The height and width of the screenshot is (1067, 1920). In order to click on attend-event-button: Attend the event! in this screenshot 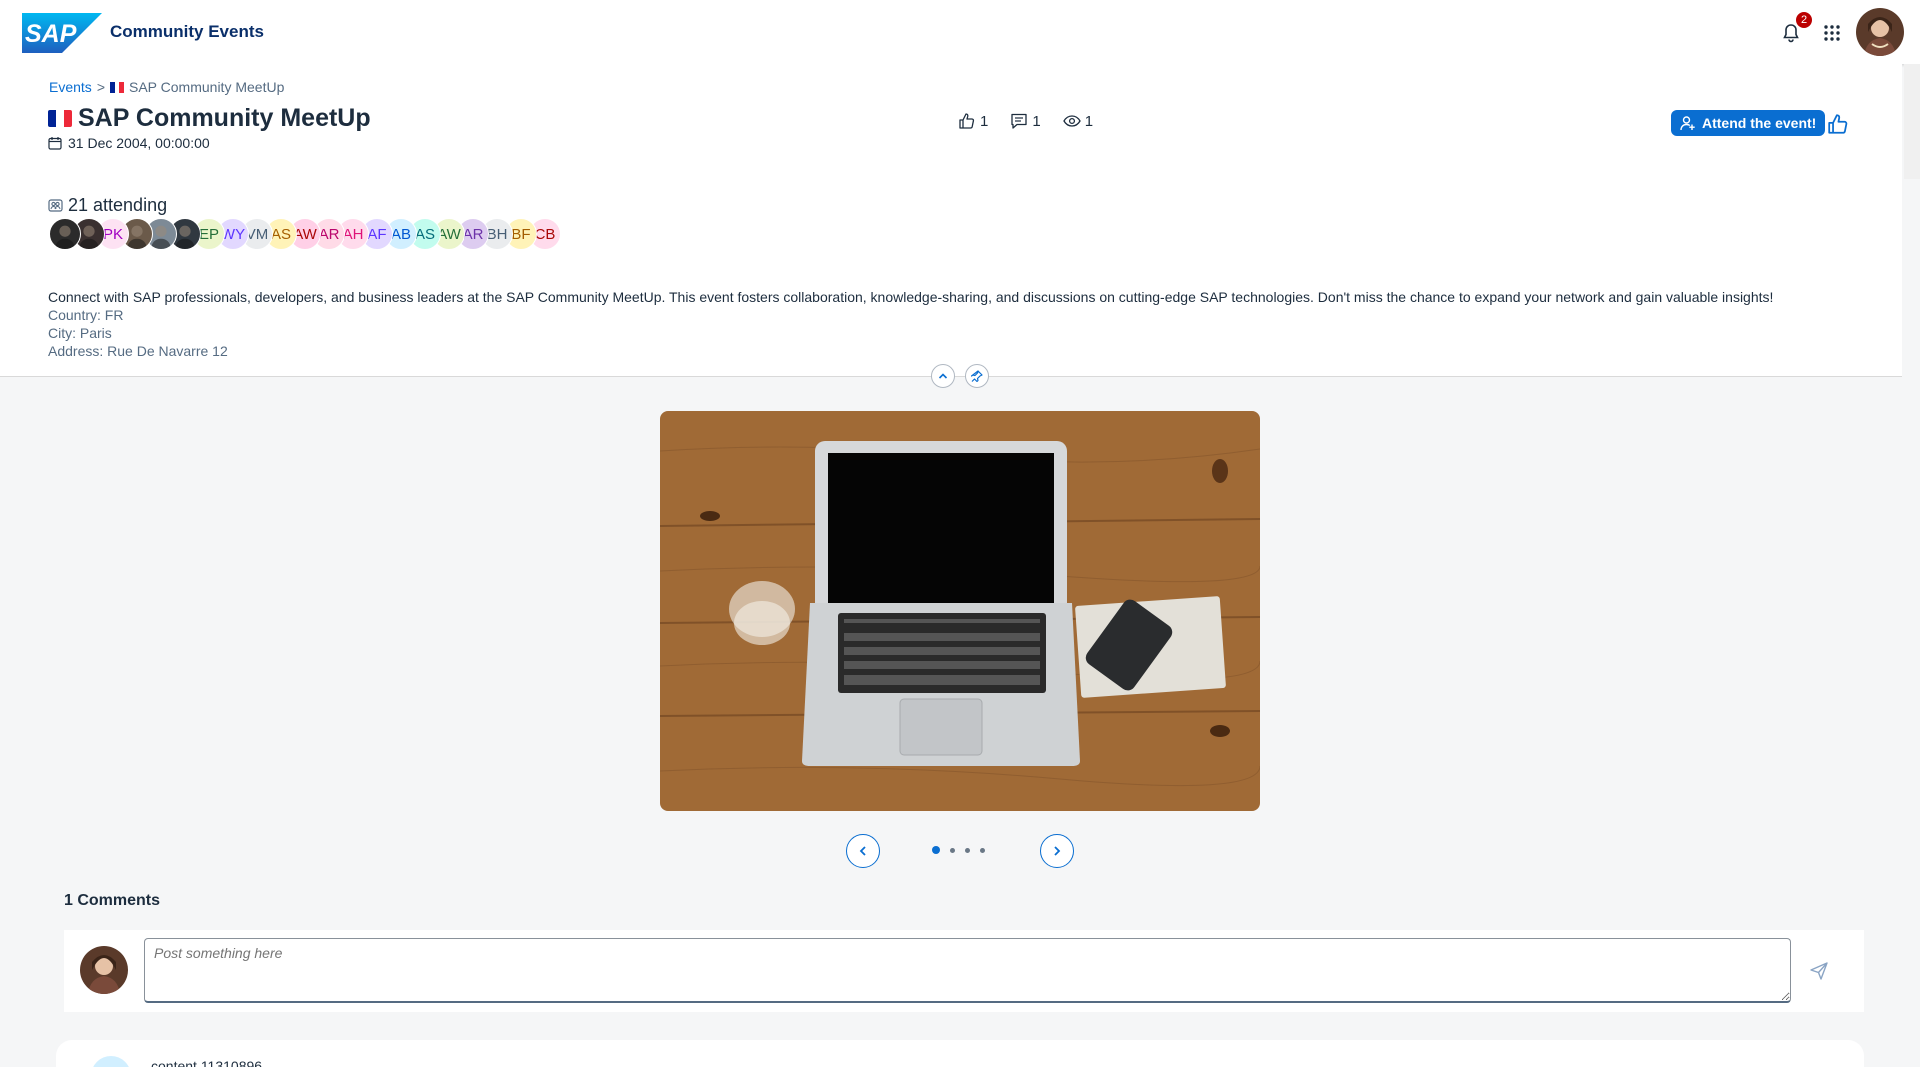, I will do `click(1748, 123)`.